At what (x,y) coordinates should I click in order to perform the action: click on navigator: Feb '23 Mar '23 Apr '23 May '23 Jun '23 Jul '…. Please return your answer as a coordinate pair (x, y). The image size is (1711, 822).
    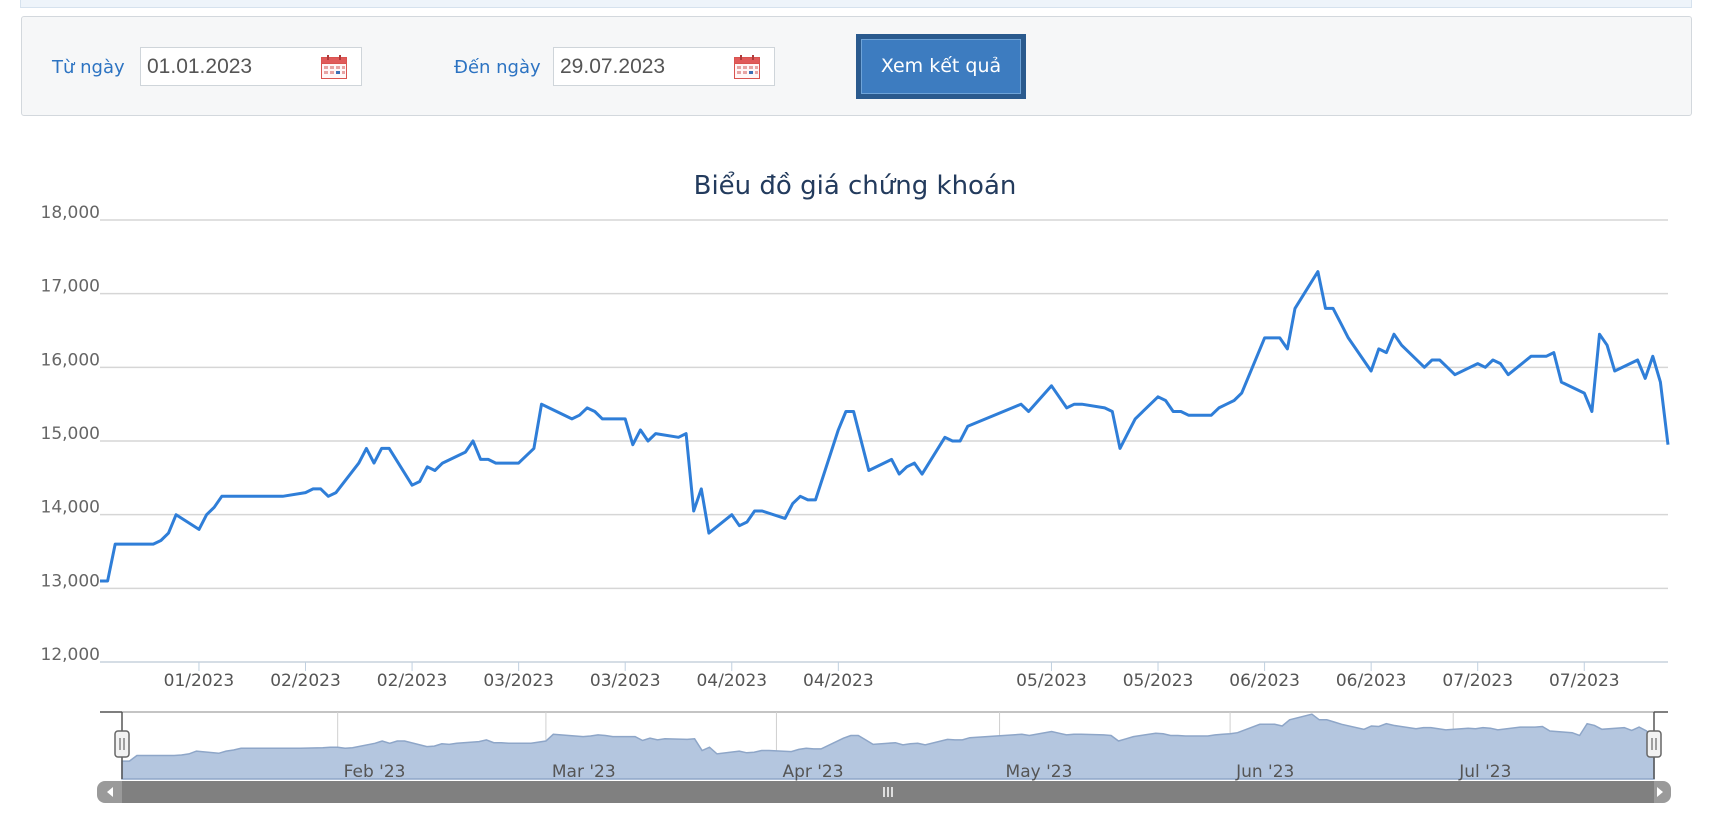
    Looking at the image, I should click on (884, 757).